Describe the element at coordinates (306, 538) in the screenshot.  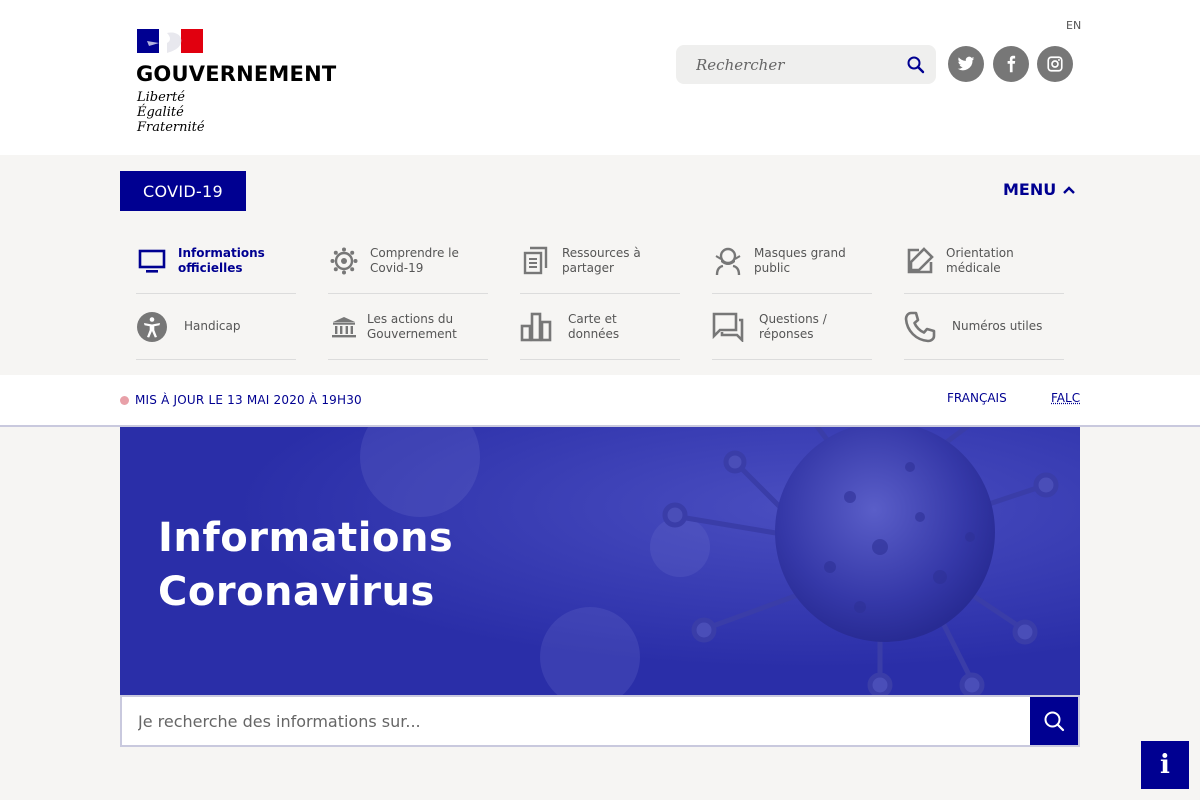
I see `hero-title-line: Informations` at that location.